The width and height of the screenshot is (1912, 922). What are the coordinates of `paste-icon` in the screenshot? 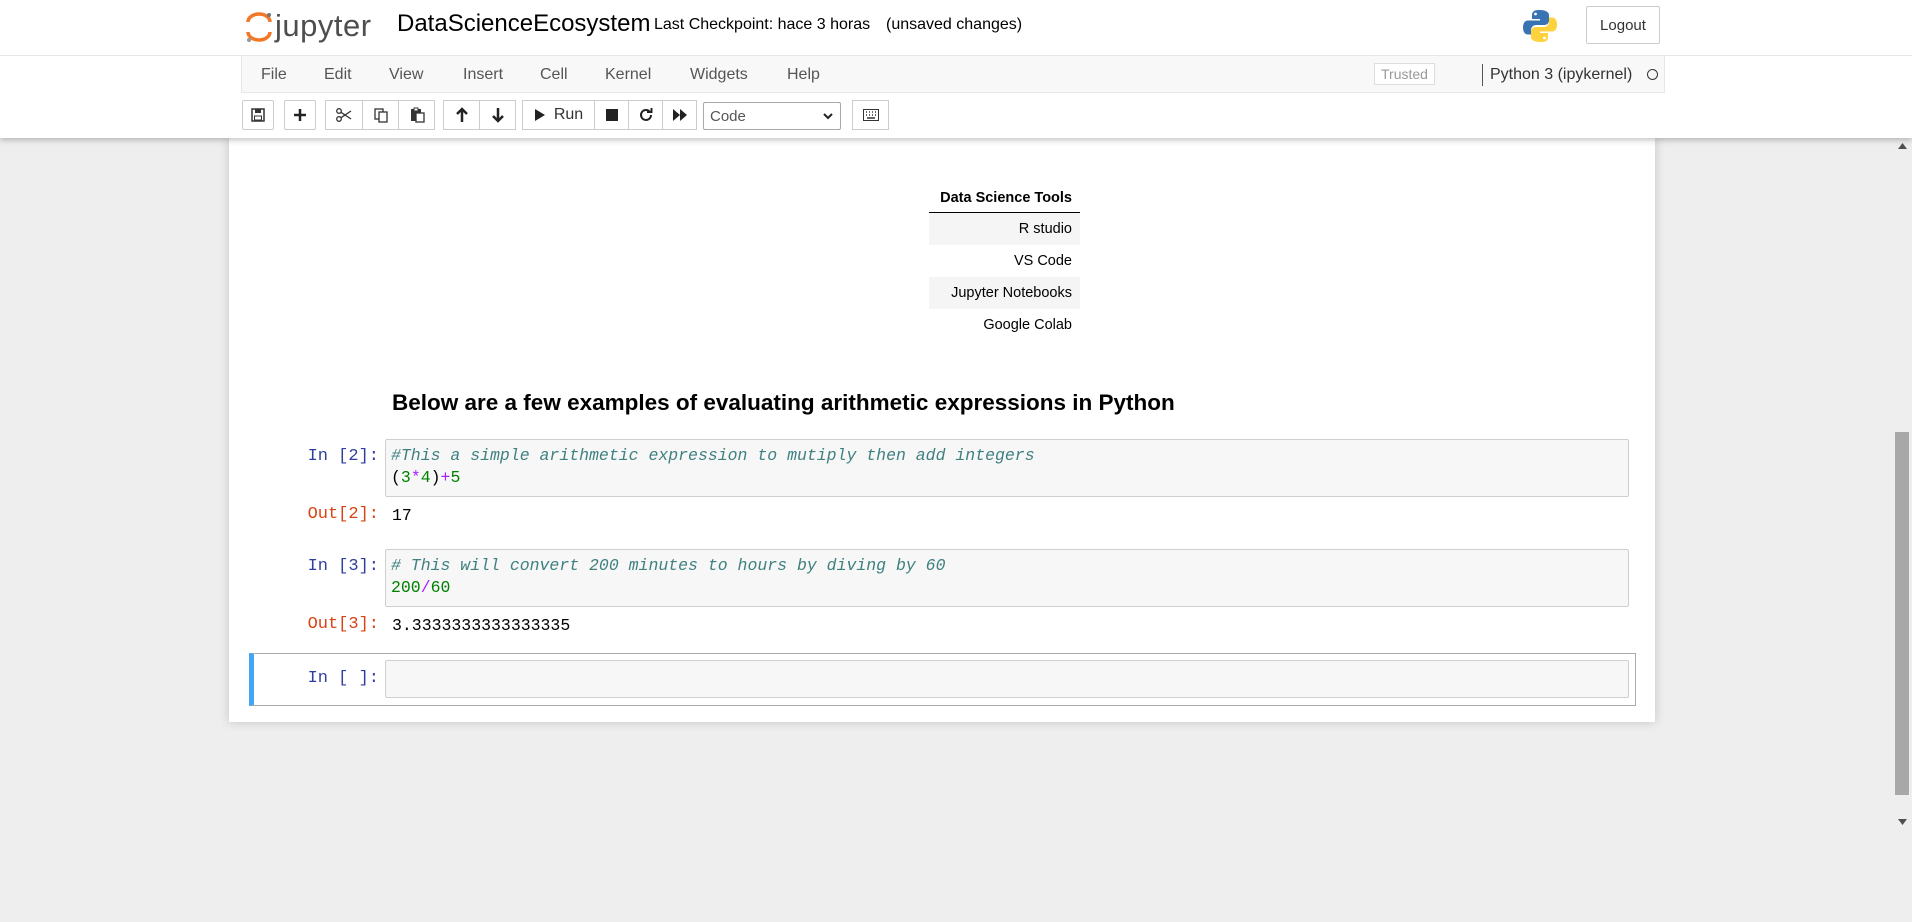 It's located at (417, 115).